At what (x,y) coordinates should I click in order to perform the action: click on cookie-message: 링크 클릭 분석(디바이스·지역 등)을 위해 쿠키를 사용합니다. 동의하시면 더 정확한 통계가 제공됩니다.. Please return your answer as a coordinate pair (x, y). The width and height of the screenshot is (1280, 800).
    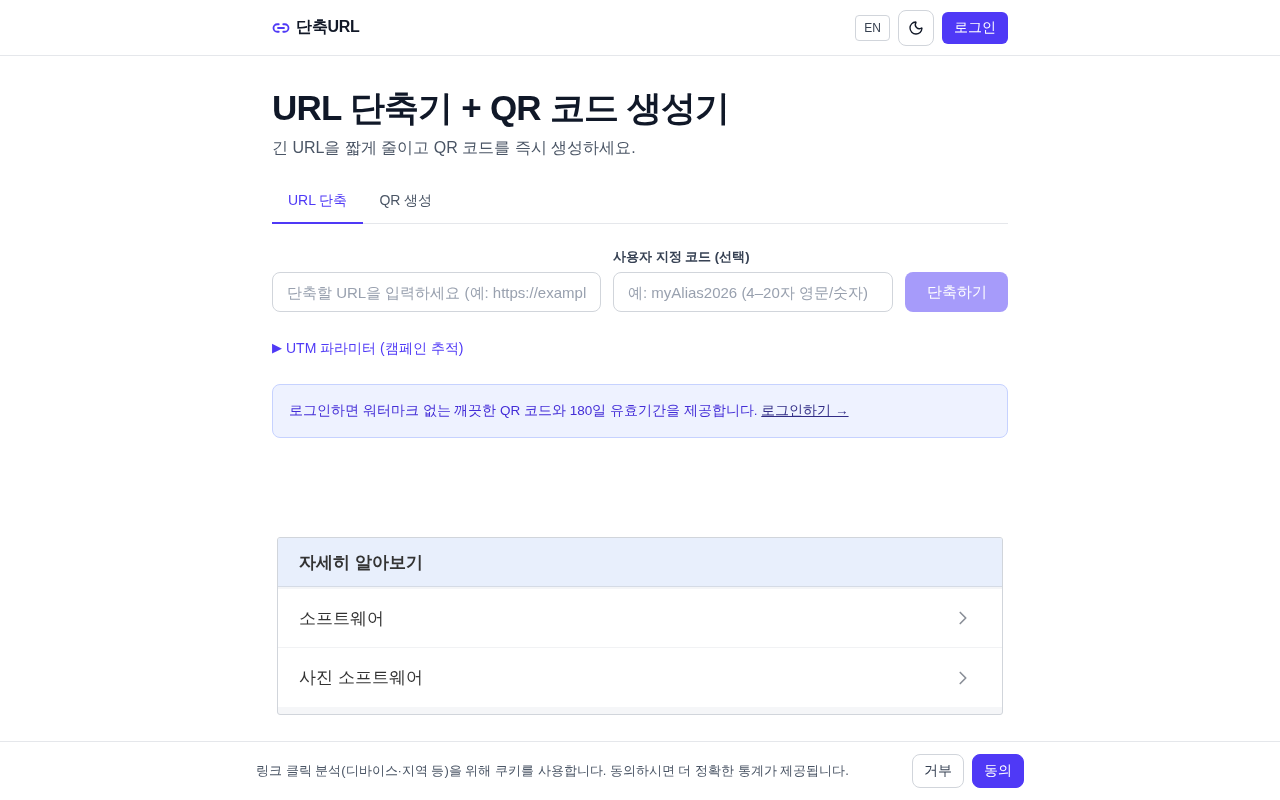
    Looking at the image, I should click on (552, 771).